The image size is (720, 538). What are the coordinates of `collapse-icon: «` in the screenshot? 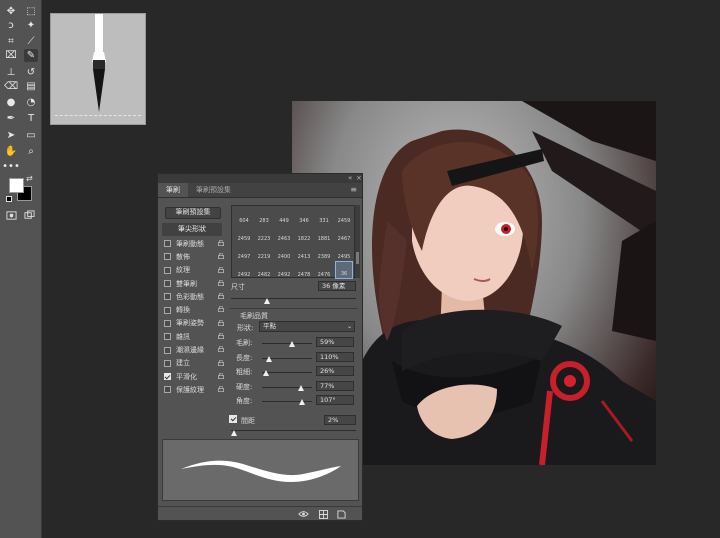 It's located at (350, 178).